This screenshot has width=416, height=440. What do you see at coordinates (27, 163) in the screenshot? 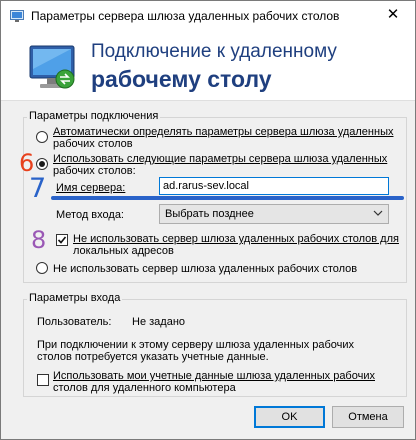
I see `annotation-number-6: 6` at bounding box center [27, 163].